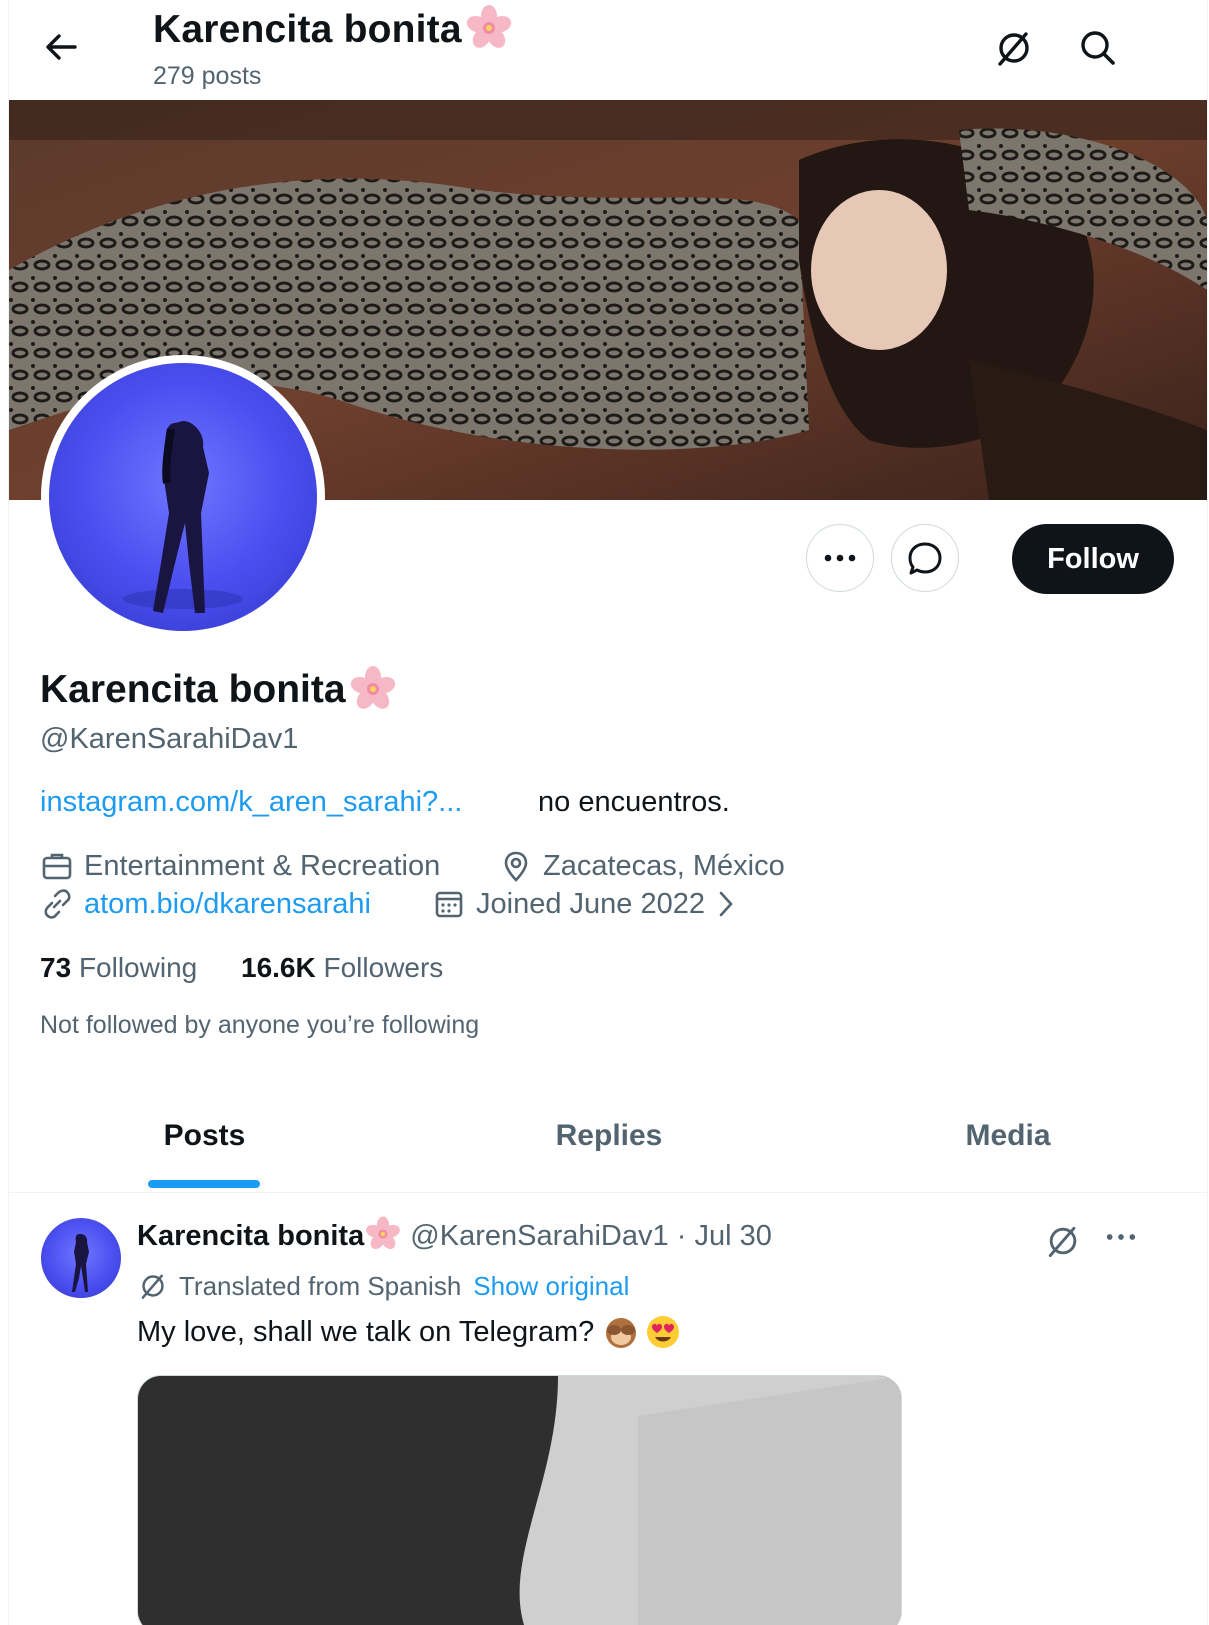 The image size is (1209, 1625). Describe the element at coordinates (240, 866) in the screenshot. I see `category-item: Entertainment & Recreation` at that location.